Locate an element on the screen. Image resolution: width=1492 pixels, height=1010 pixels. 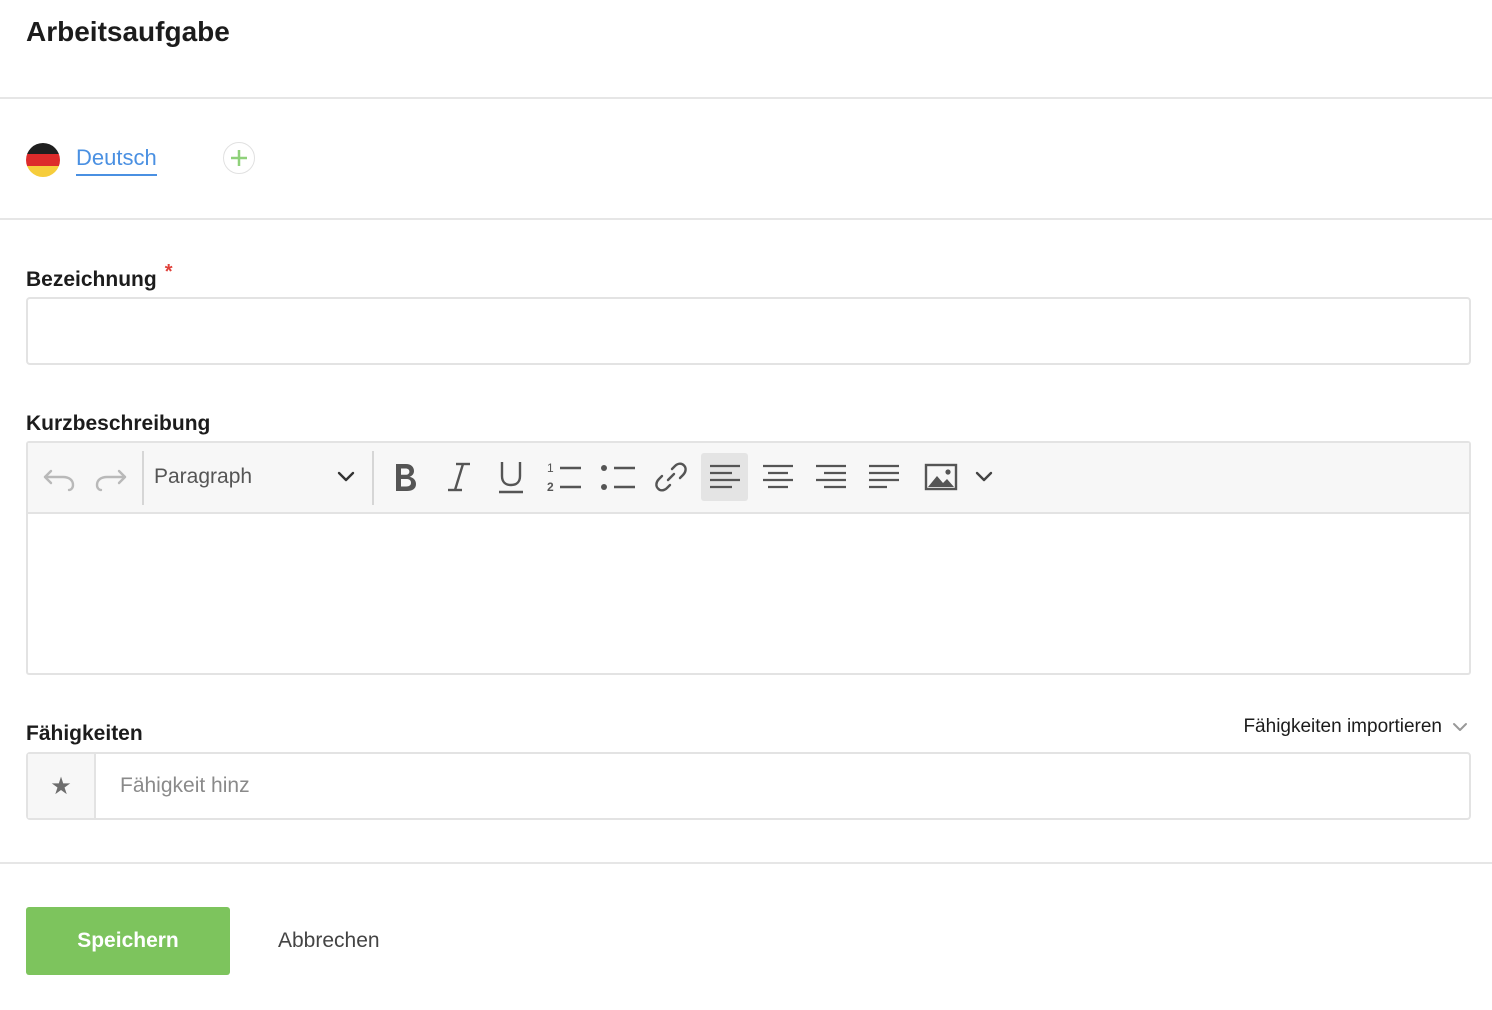
save-button: Speichern is located at coordinates (128, 941).